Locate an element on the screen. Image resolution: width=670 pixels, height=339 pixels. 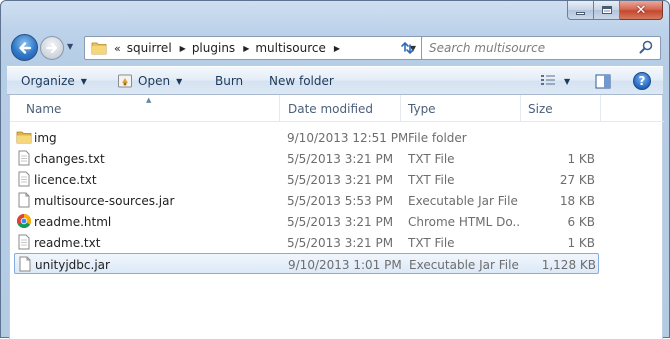
open-label: Open is located at coordinates (154, 81).